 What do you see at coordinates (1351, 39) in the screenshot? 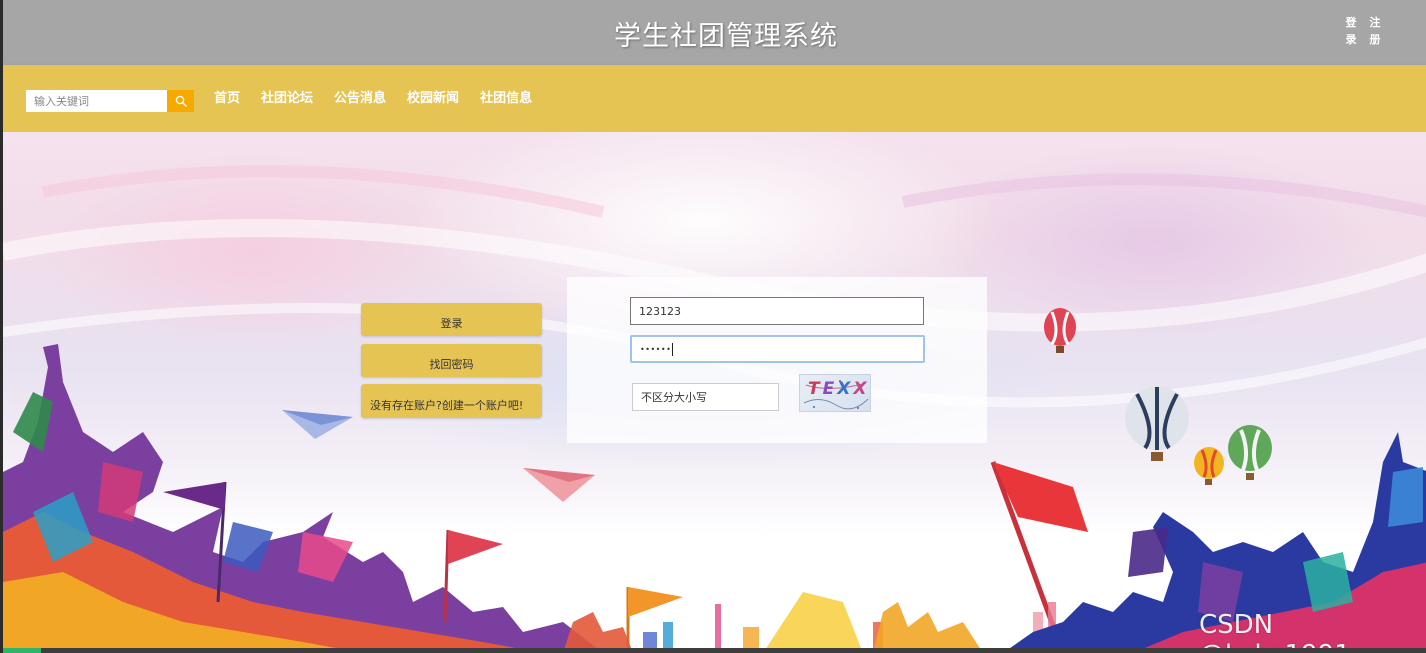
I see `login-link-char: 录` at bounding box center [1351, 39].